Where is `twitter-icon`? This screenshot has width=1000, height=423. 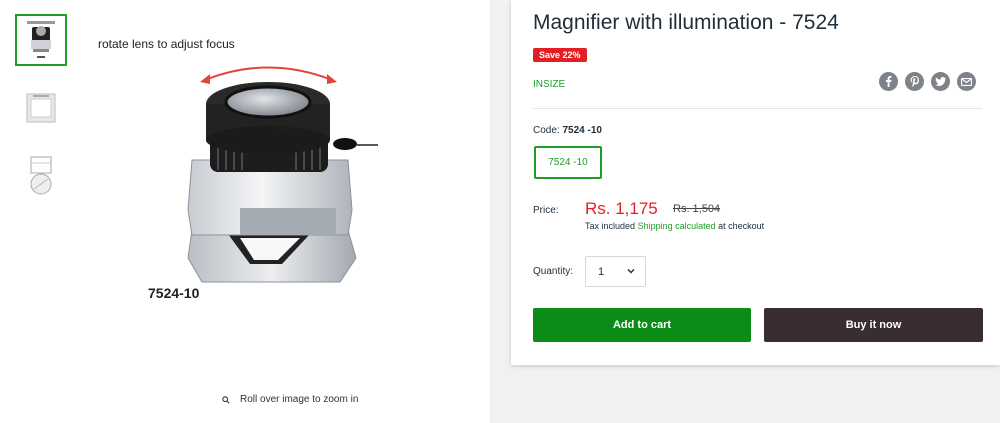 twitter-icon is located at coordinates (940, 81).